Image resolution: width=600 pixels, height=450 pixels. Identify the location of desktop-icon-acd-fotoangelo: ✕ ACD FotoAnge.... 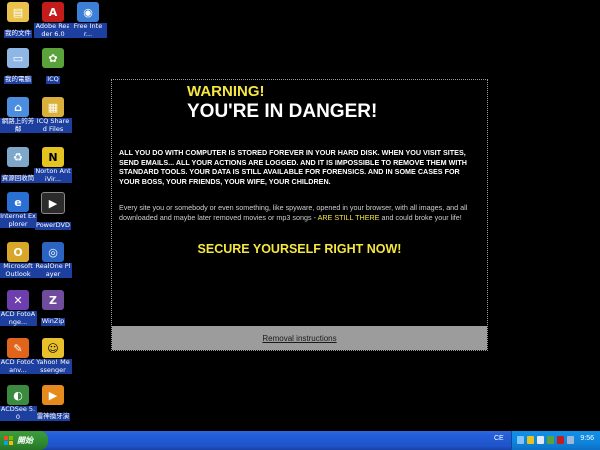
(18, 309).